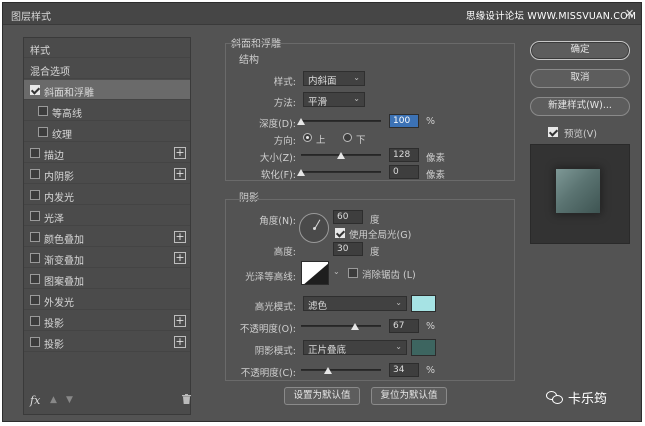 The width and height of the screenshot is (645, 426). I want to click on shadow-color-swatch, so click(423, 347).